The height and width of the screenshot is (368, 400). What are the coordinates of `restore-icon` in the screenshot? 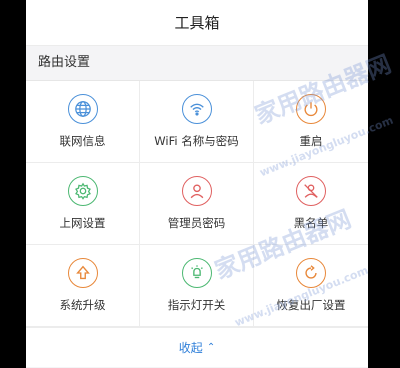 It's located at (311, 273).